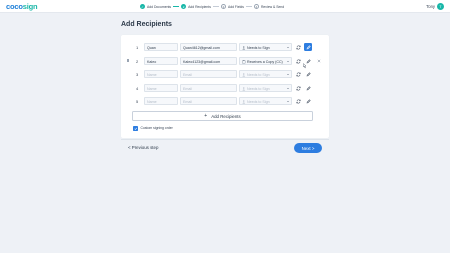 Image resolution: width=450 pixels, height=253 pixels. I want to click on cocosign-logo: cocosign, so click(22, 6).